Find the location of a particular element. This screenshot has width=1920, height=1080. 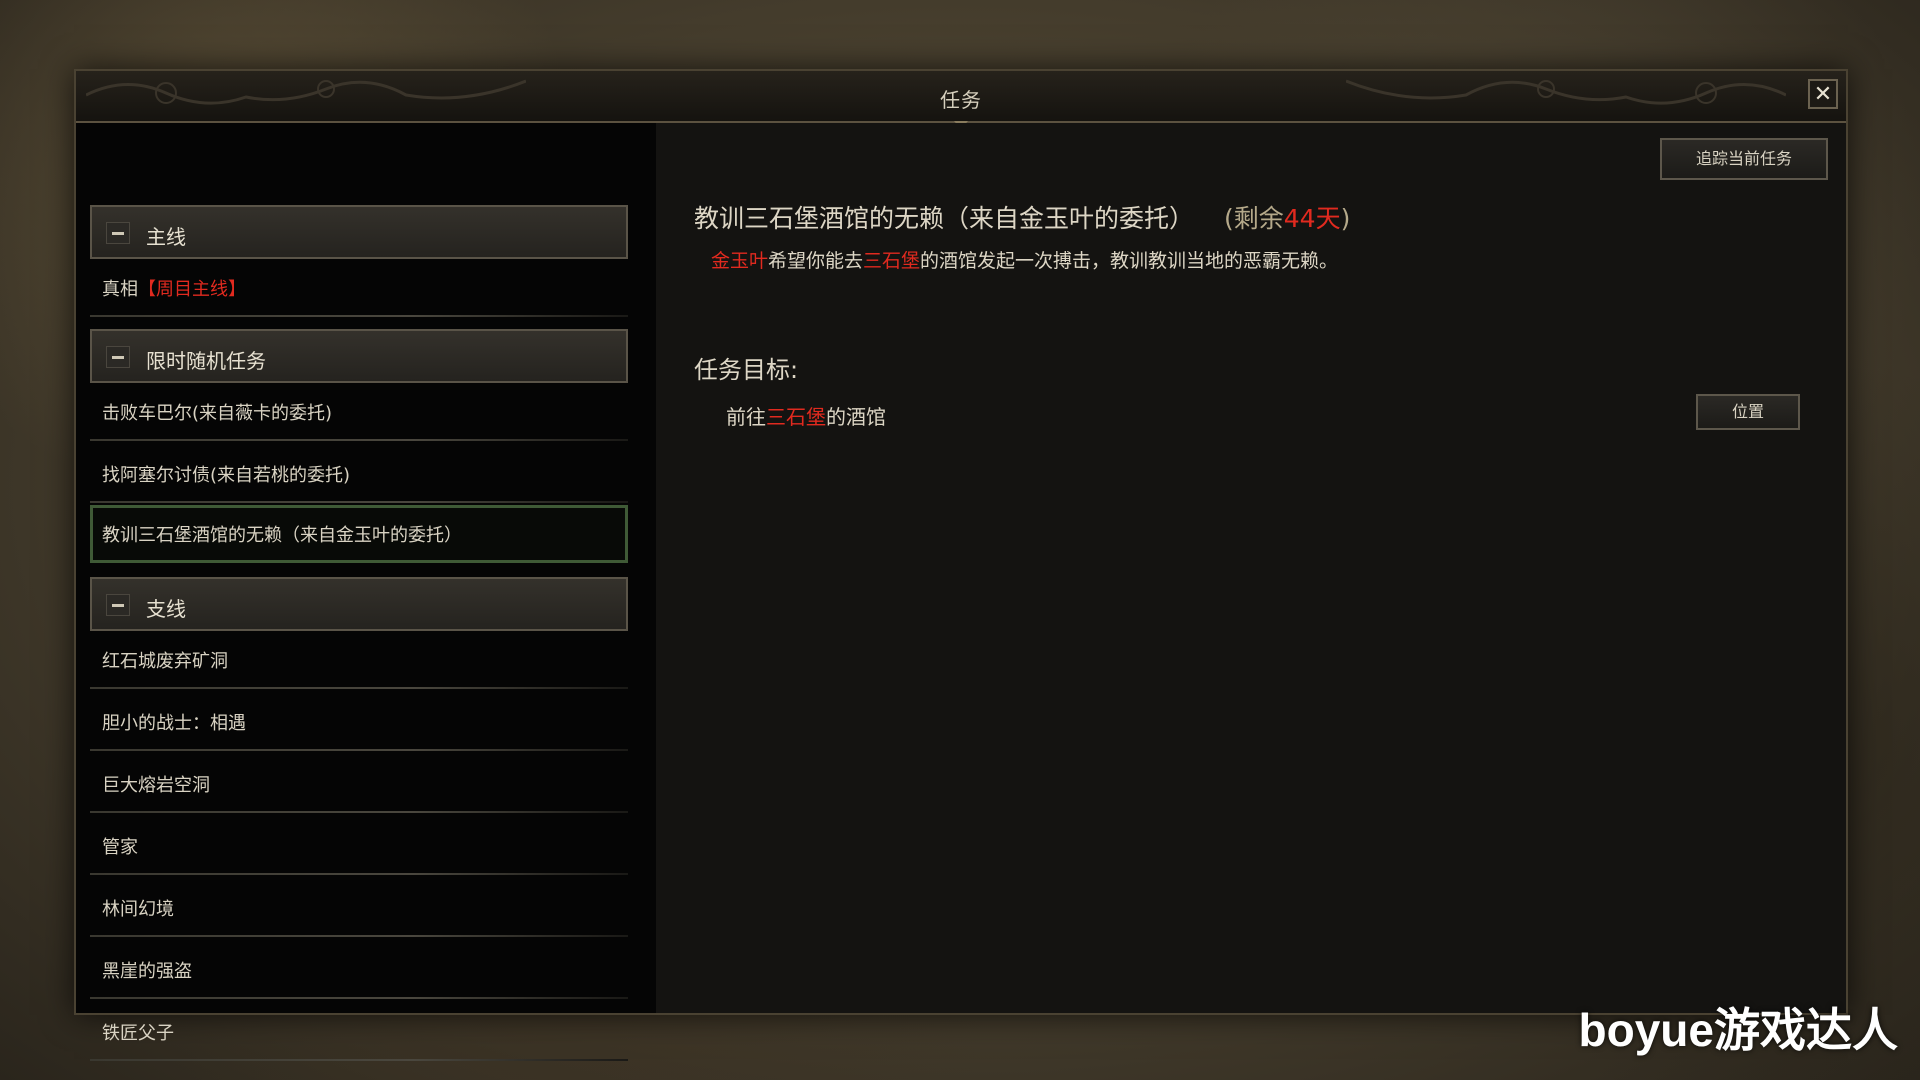

quest-label: 巨大熔岩空洞 is located at coordinates (156, 785).